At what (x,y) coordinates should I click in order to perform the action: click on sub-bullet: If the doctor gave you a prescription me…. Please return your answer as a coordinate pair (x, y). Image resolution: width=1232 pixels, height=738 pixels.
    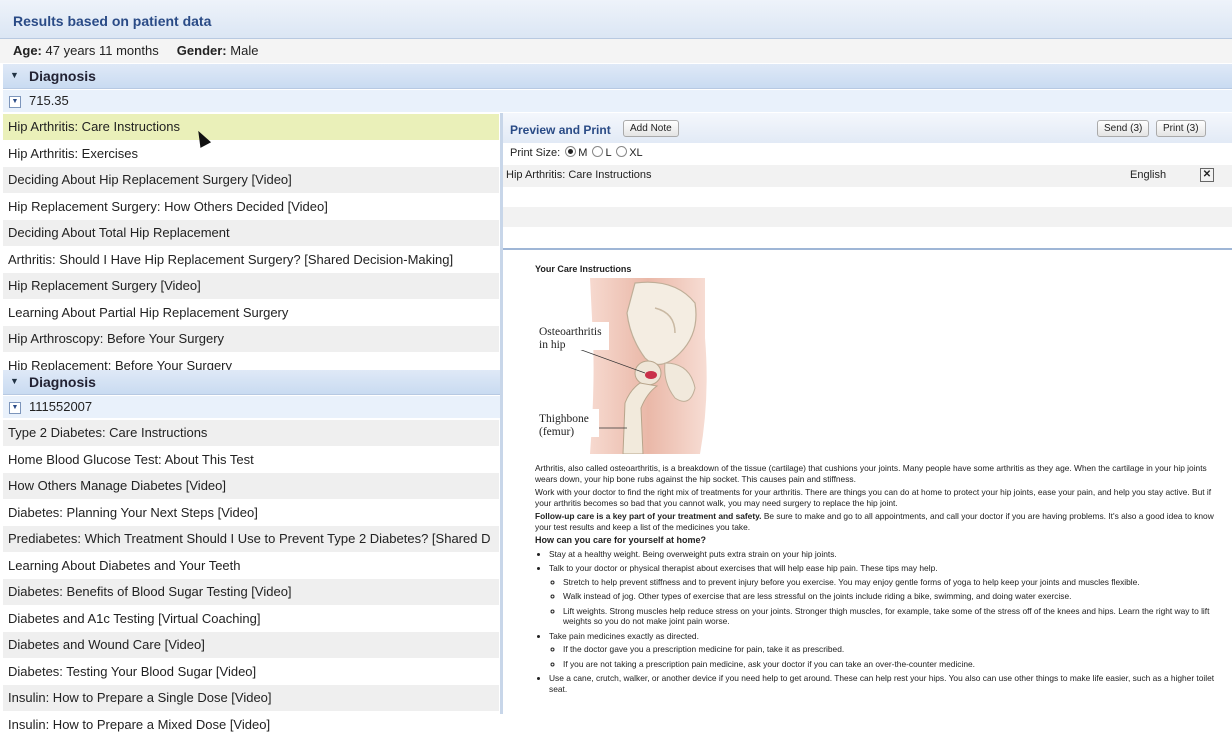
    Looking at the image, I should click on (889, 649).